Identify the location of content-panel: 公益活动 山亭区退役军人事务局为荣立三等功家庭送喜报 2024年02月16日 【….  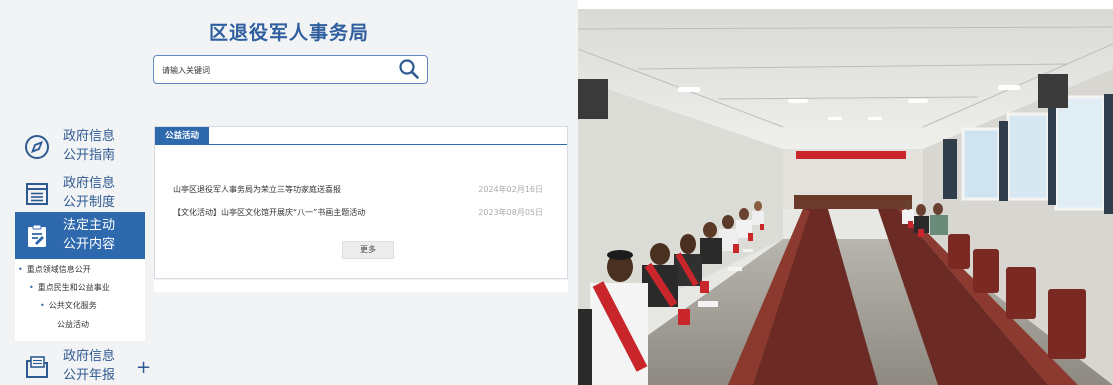
(361, 202).